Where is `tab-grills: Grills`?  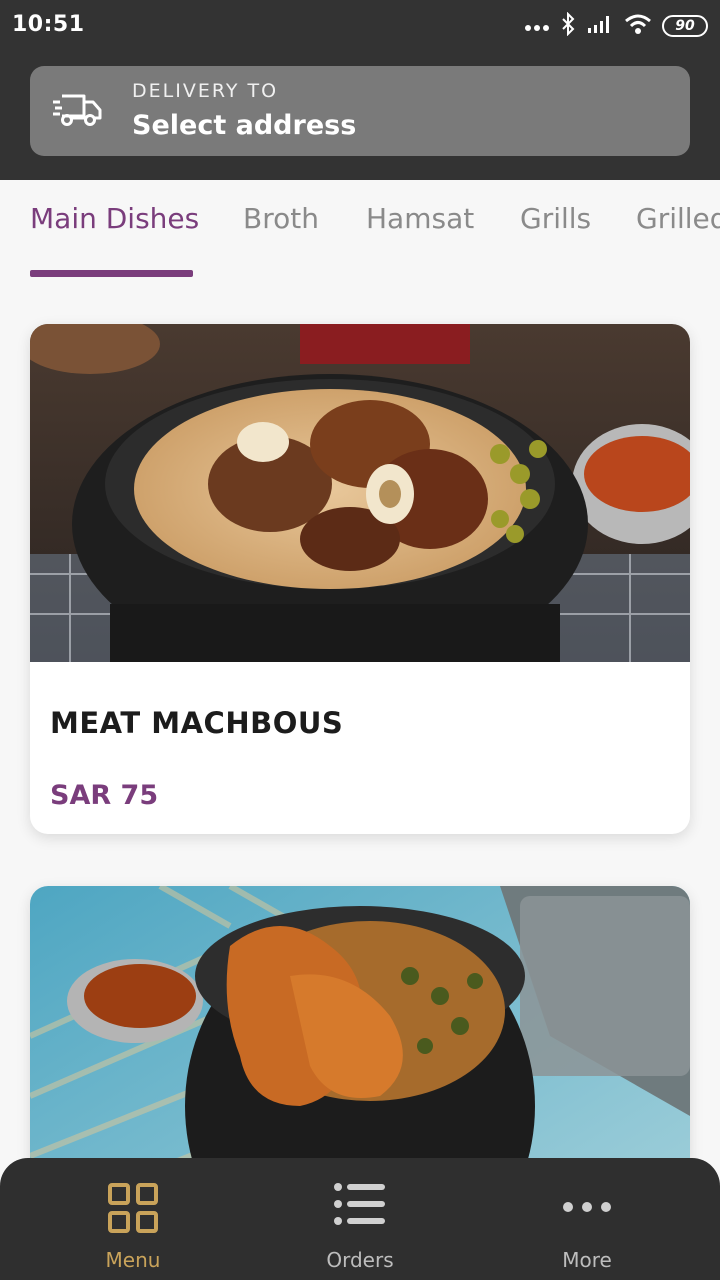 tab-grills: Grills is located at coordinates (555, 218).